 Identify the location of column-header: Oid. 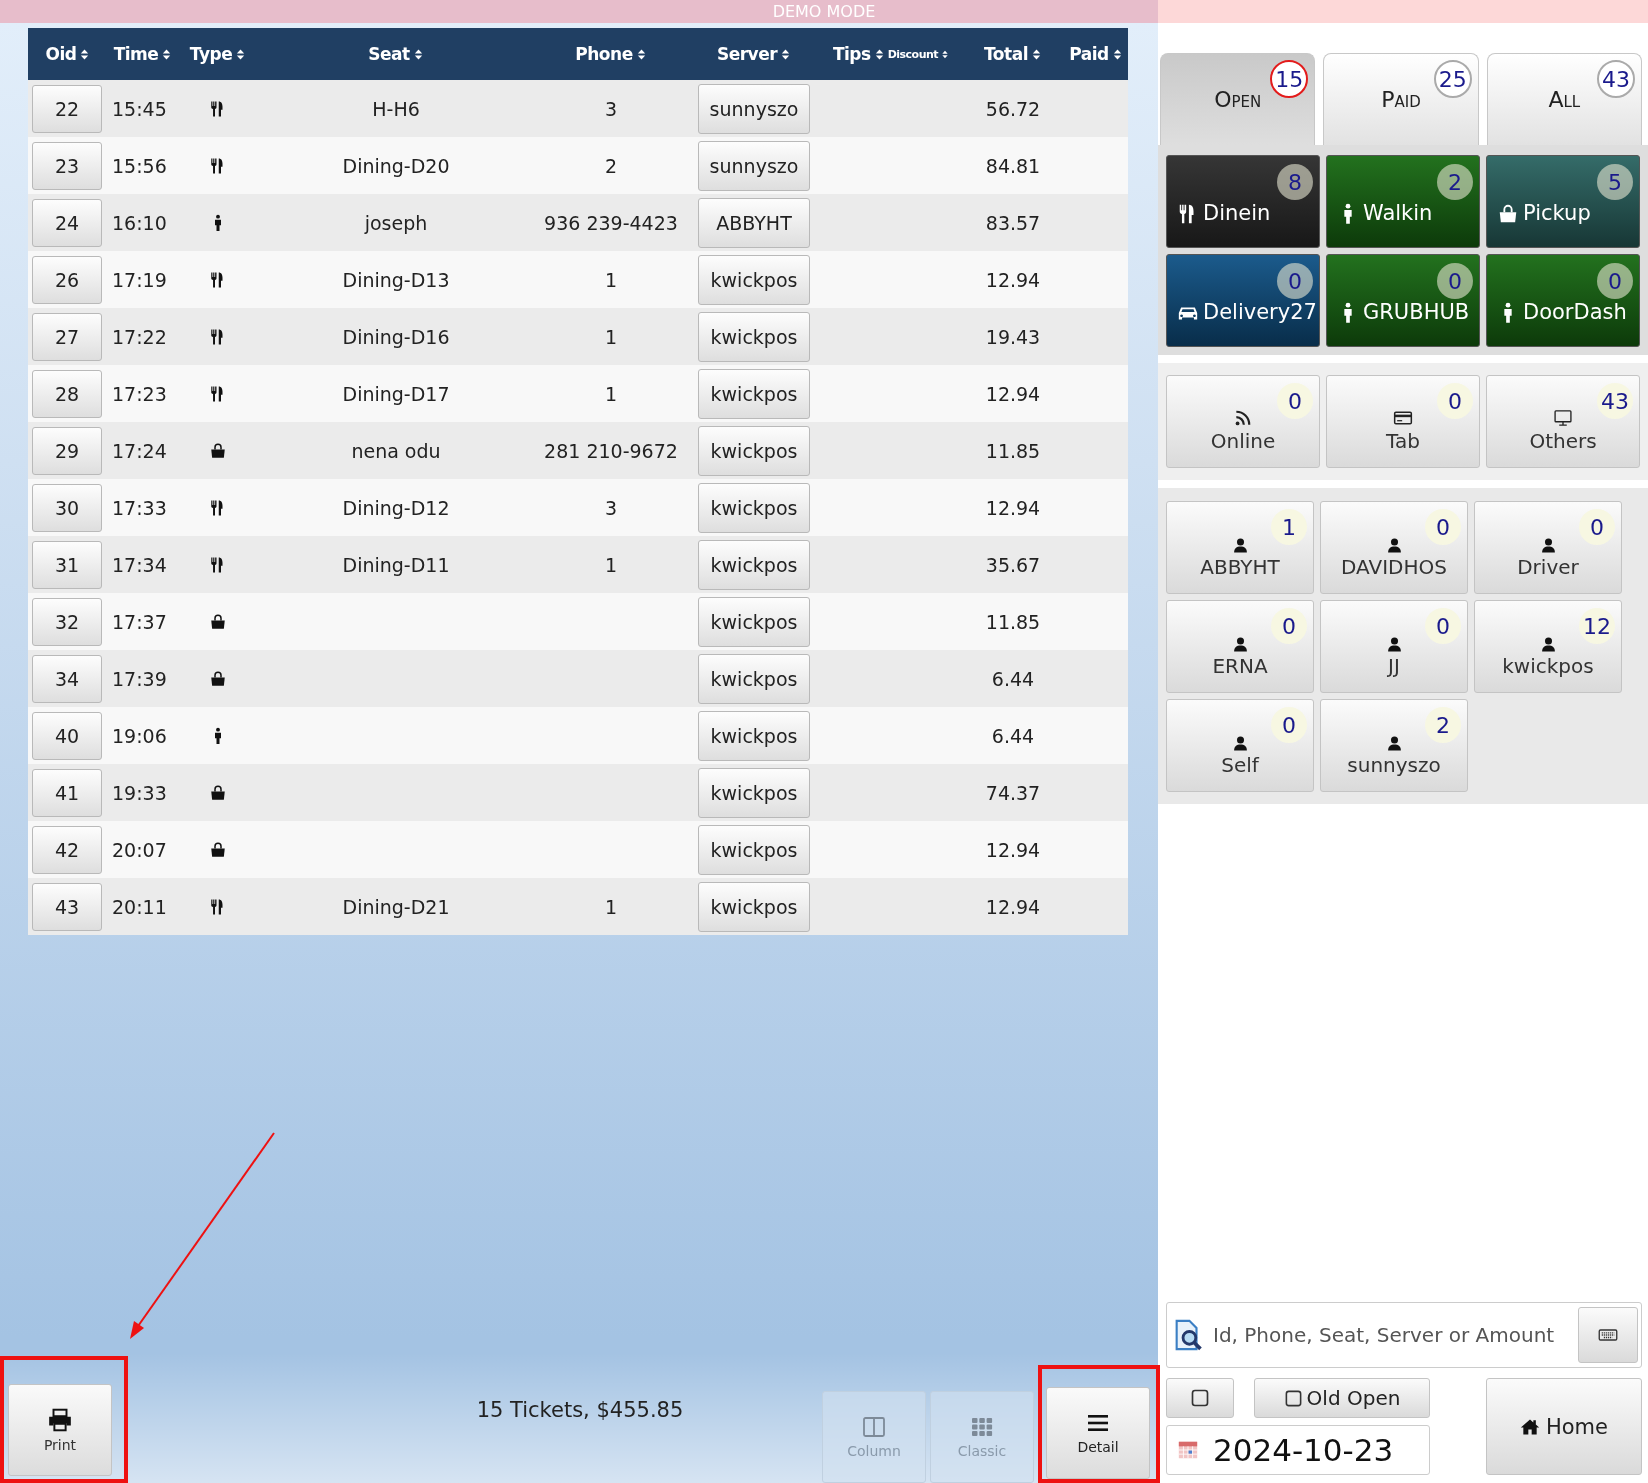
(61, 54).